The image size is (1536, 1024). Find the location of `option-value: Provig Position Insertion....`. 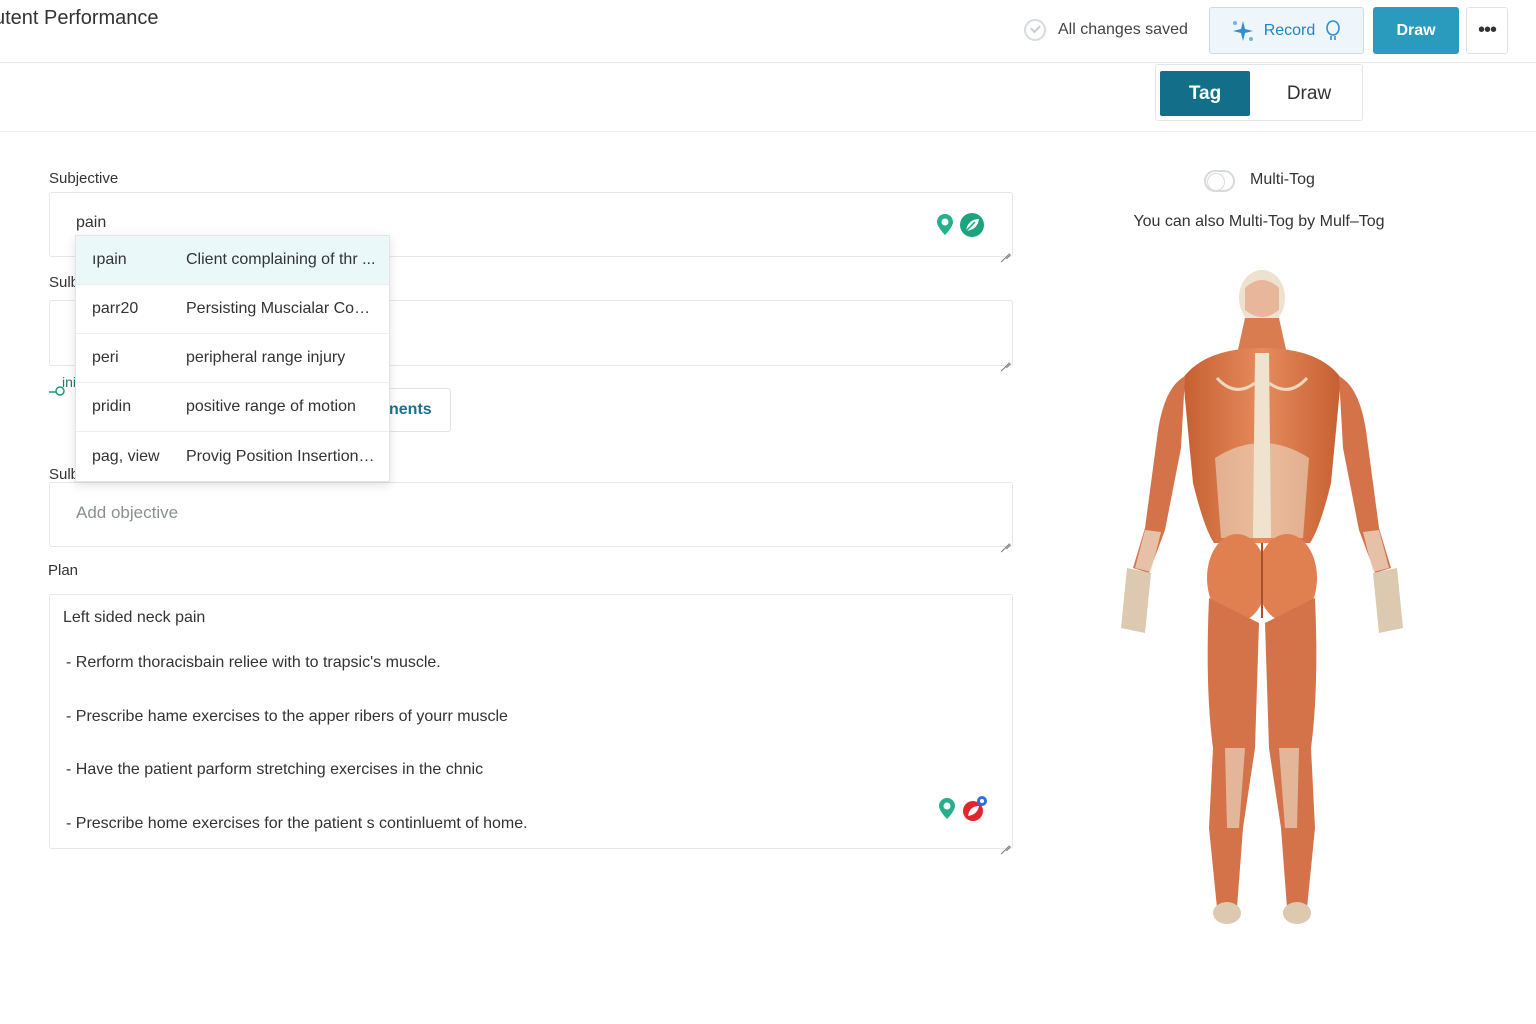

option-value: Provig Position Insertion.... is located at coordinates (281, 456).